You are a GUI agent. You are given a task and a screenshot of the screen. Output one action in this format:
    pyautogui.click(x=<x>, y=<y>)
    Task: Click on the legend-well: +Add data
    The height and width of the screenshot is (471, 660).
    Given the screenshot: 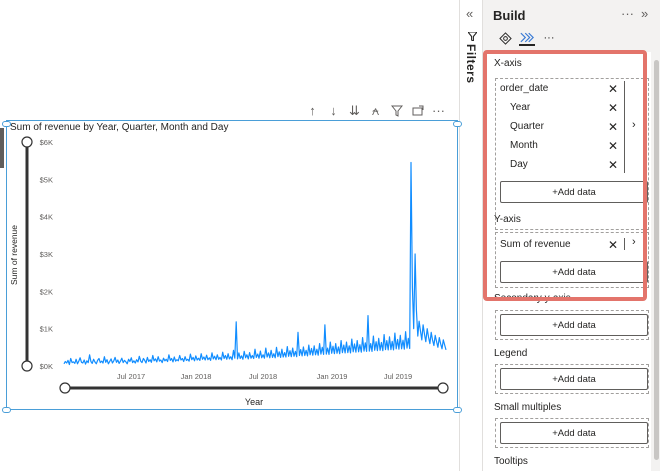 What is the action you would take?
    pyautogui.click(x=572, y=379)
    